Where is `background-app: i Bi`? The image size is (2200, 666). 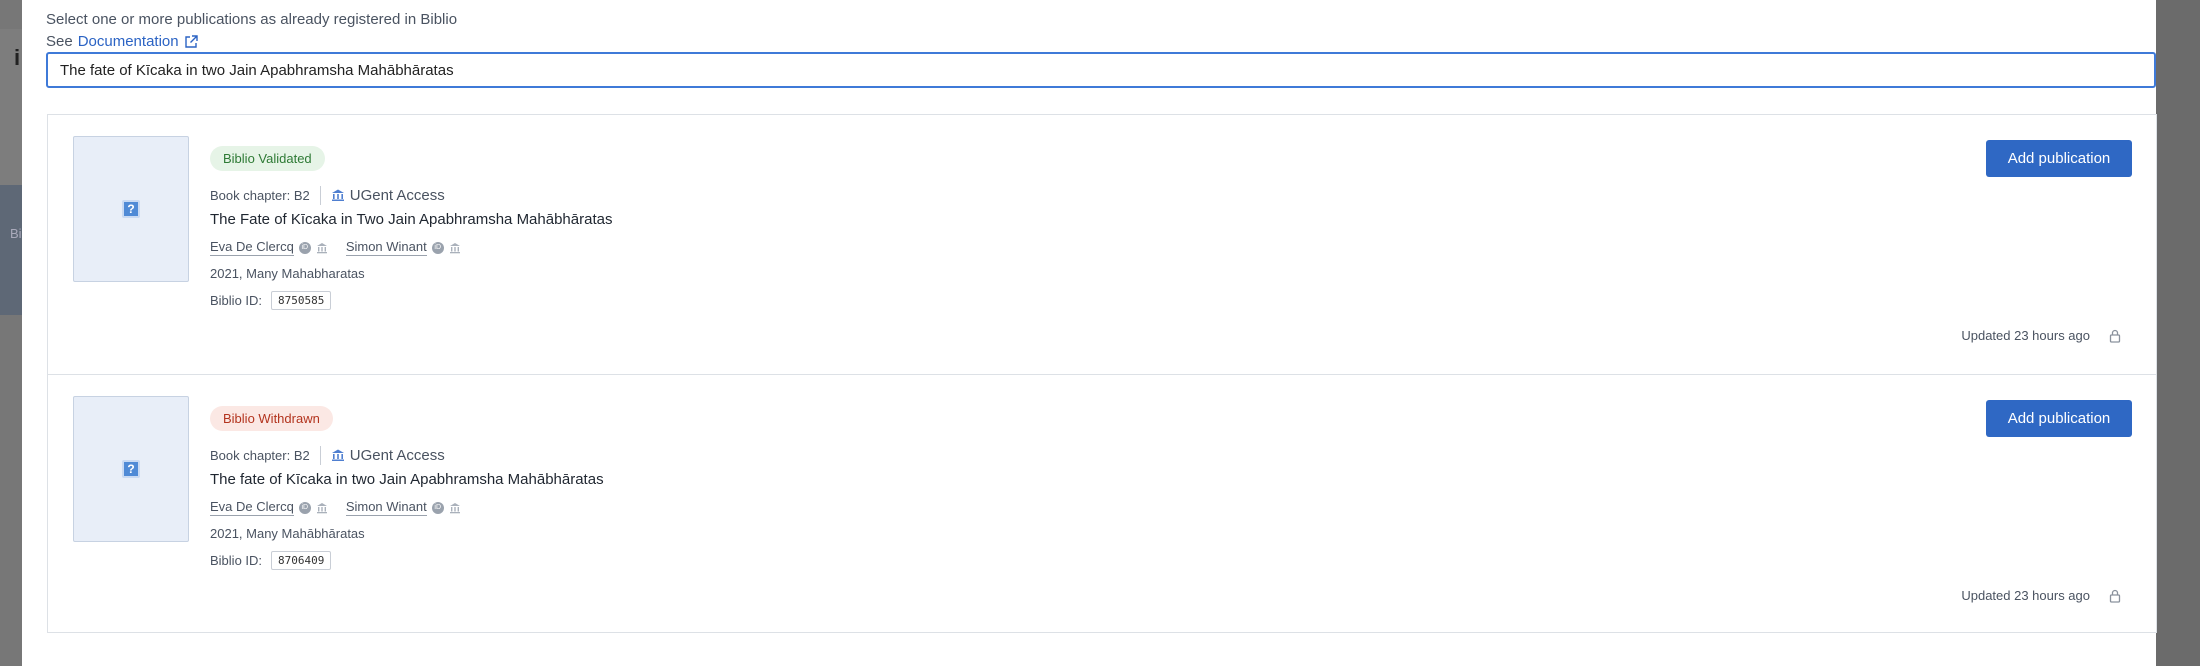 background-app: i Bi is located at coordinates (11, 333).